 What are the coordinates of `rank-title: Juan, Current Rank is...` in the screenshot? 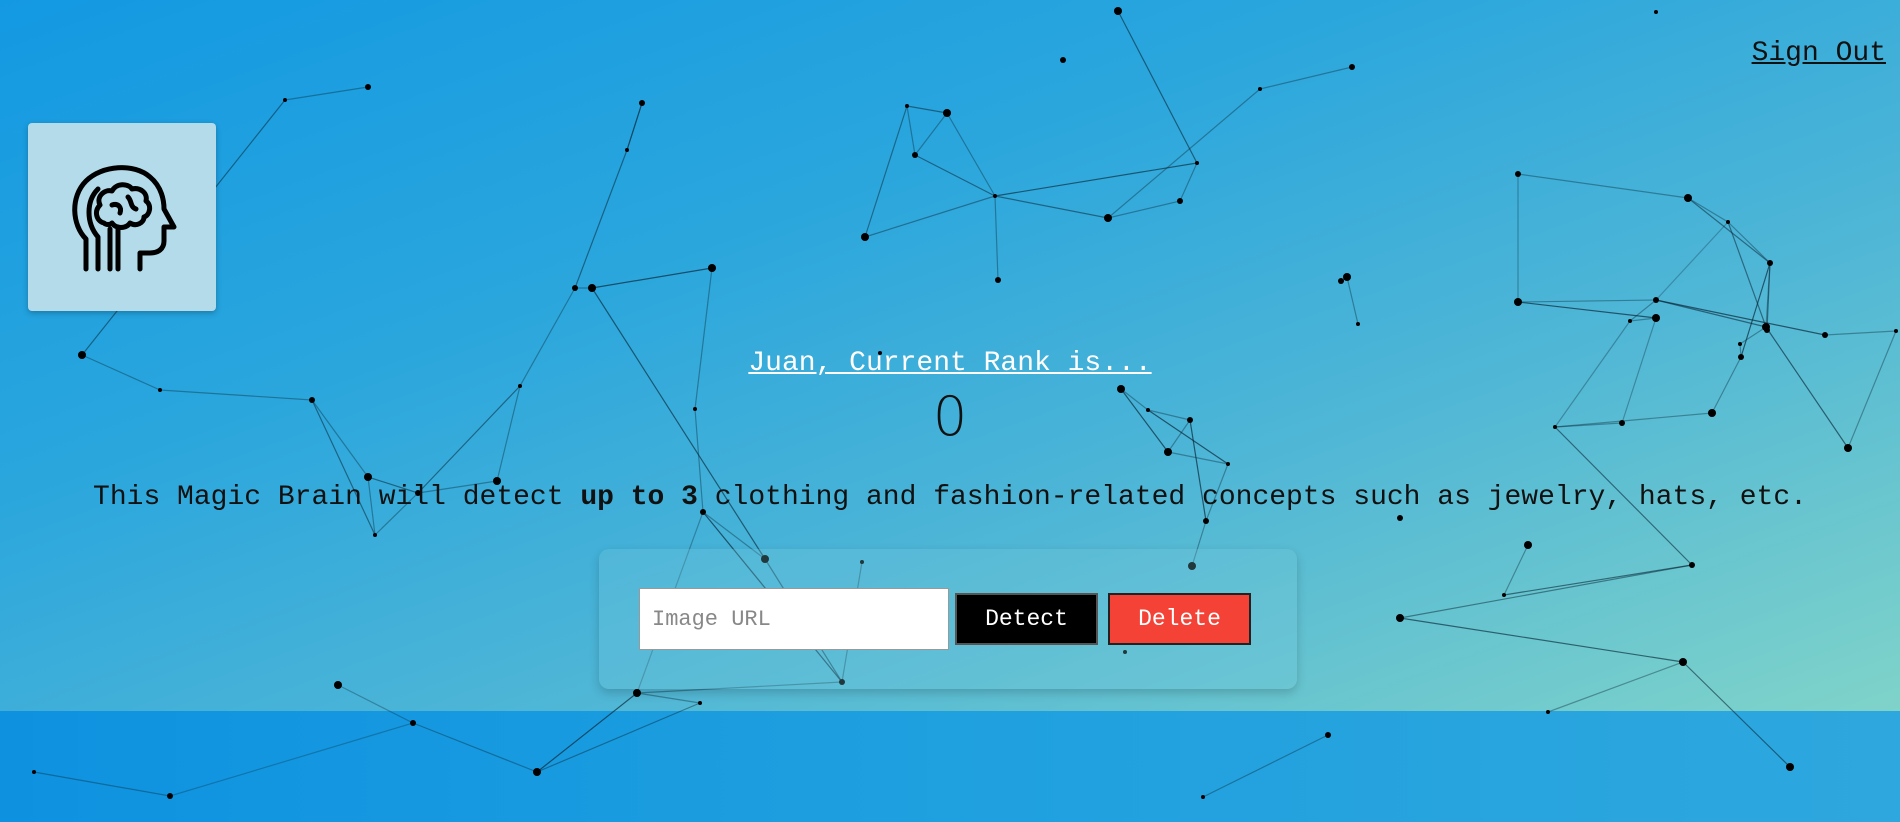 It's located at (950, 363).